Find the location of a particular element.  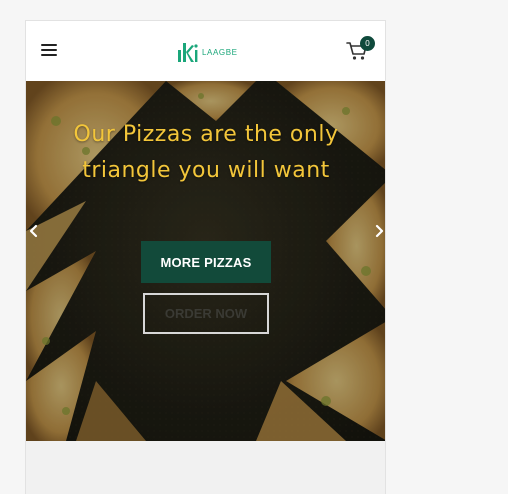

chevron-right-icon is located at coordinates (378, 231).